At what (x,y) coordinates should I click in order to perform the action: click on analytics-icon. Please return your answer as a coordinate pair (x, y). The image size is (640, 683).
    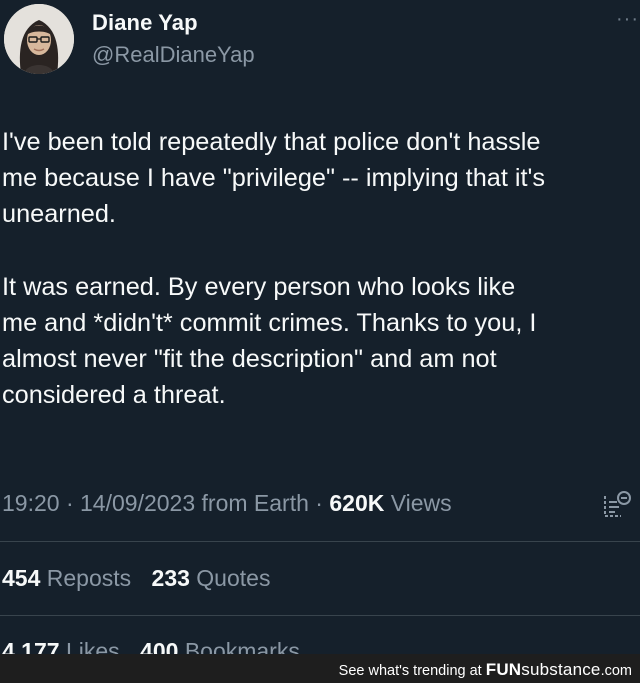
    Looking at the image, I should click on (616, 505).